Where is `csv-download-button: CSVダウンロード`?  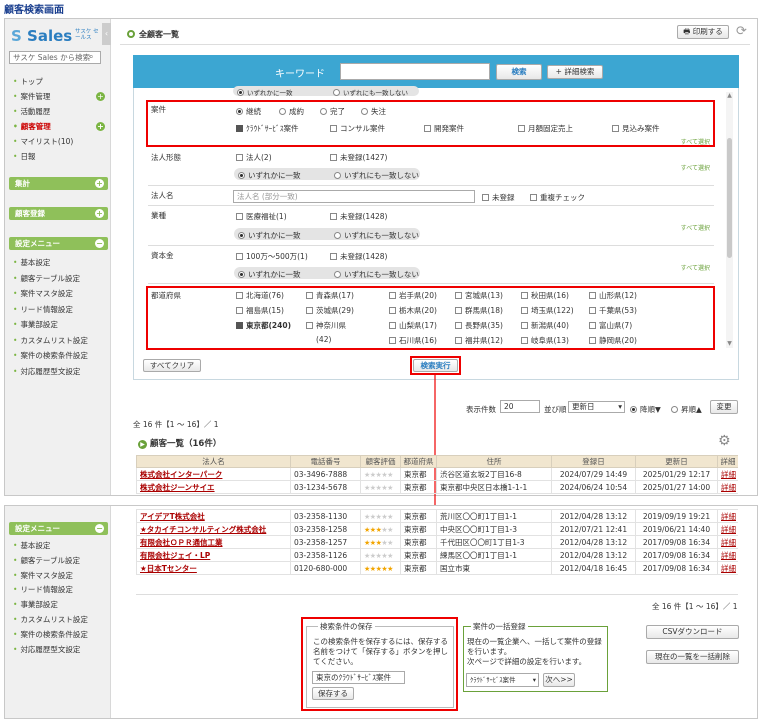 csv-download-button: CSVダウンロード is located at coordinates (692, 632).